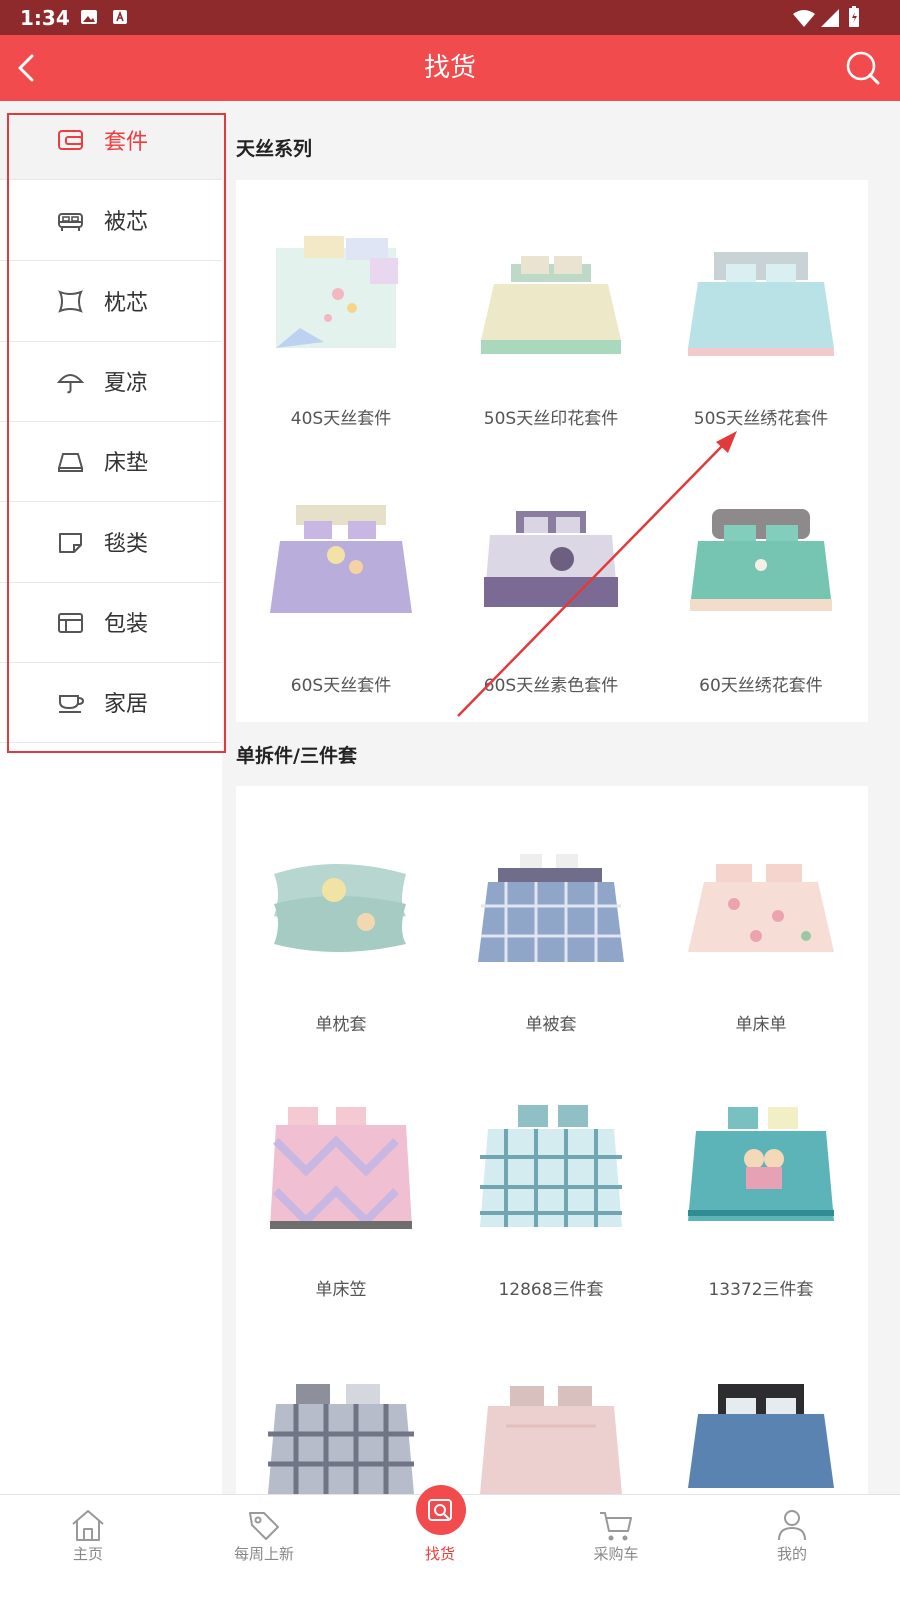 This screenshot has height=1600, width=900. I want to click on product-item: 50S天丝绣花套件, so click(761, 312).